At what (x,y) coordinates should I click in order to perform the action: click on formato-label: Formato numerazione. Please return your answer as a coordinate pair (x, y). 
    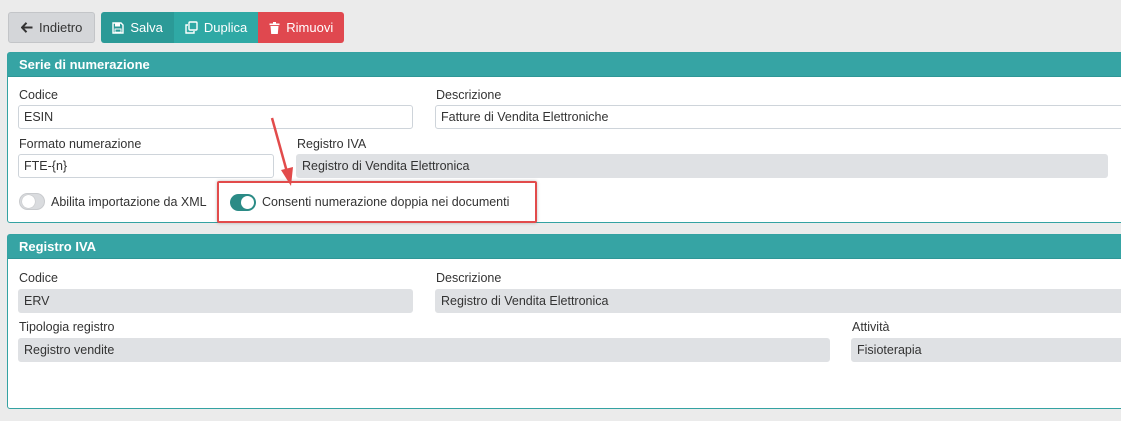
    Looking at the image, I should click on (80, 144).